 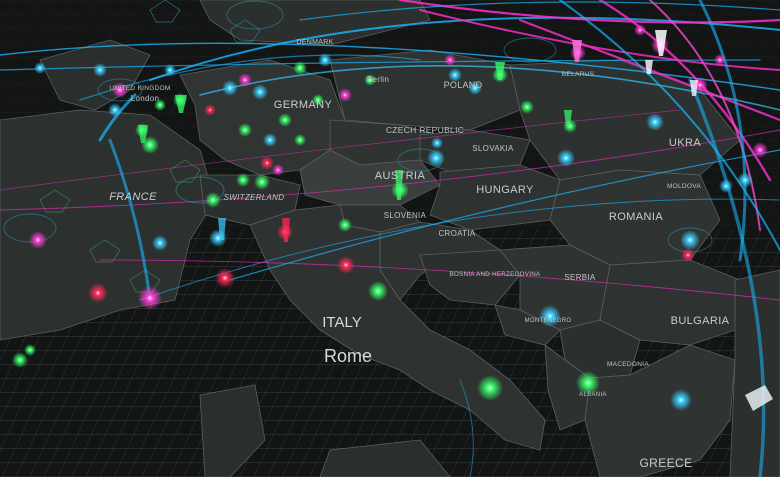 I want to click on label-albania: ALBANIA, so click(x=592, y=395).